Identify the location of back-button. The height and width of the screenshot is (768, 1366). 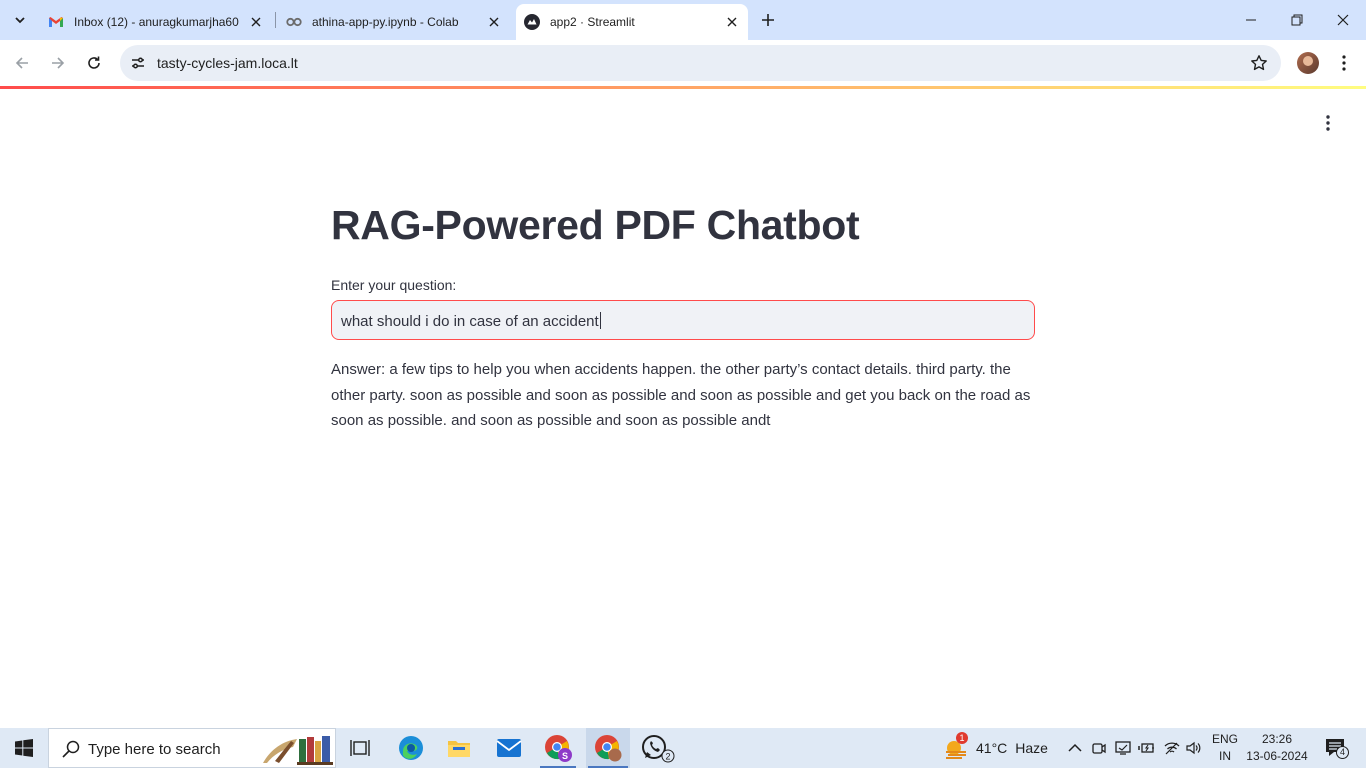
(22, 63).